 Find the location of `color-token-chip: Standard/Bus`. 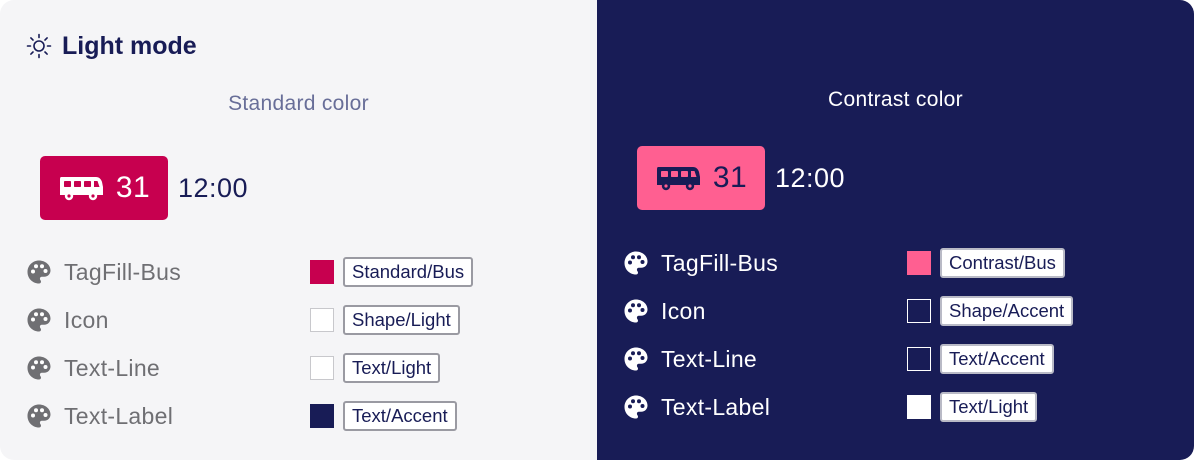

color-token-chip: Standard/Bus is located at coordinates (408, 272).